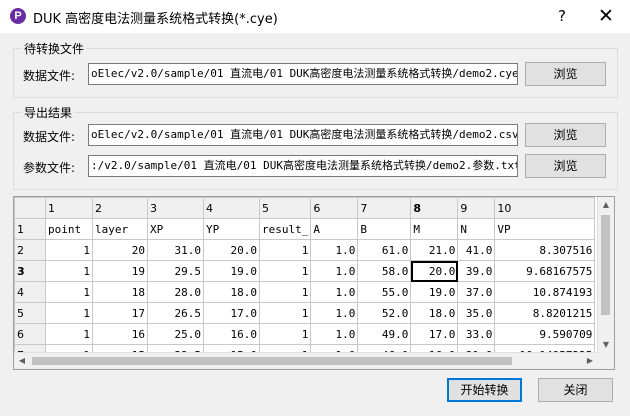  I want to click on field-name-cell: M, so click(434, 229).